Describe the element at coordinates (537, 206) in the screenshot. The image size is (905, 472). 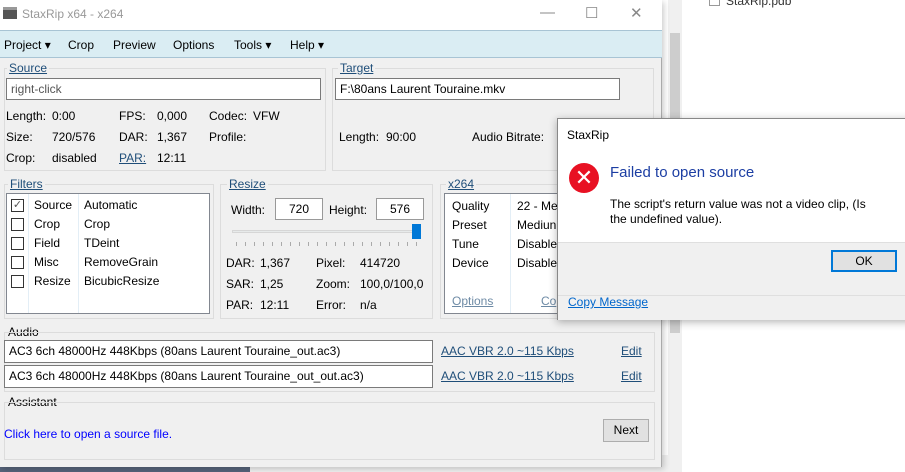
I see `x264-option-value: 22 - Me` at that location.